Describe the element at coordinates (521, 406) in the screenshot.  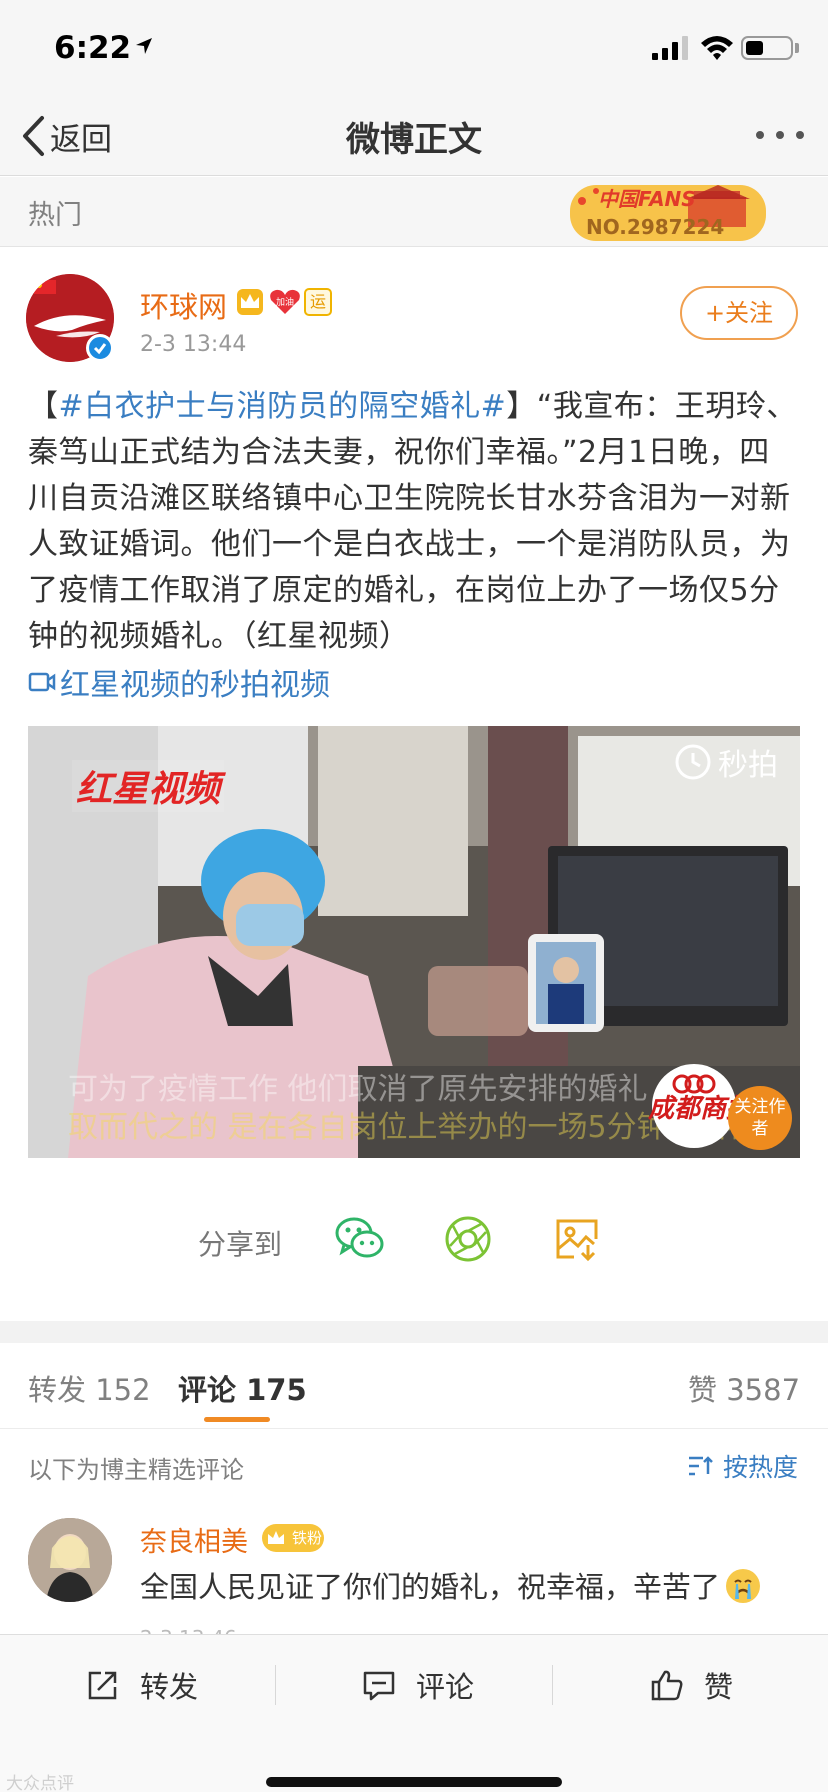
I see `post-text-bracket-close: 】` at that location.